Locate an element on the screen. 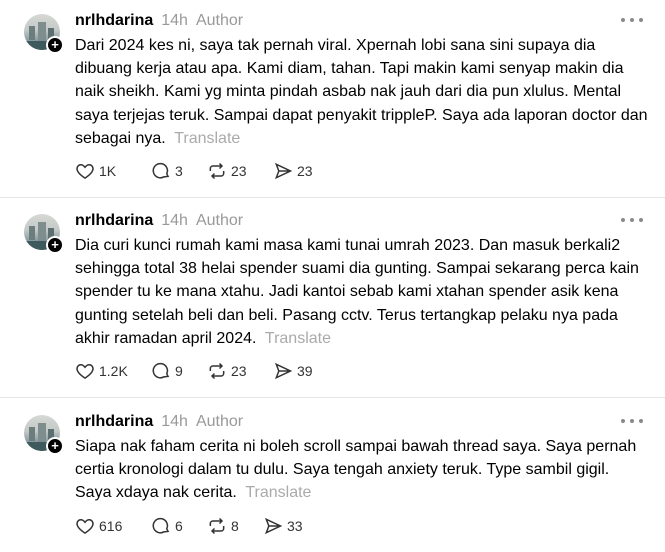 This screenshot has width=665, height=552. share-button: 23 is located at coordinates (293, 171).